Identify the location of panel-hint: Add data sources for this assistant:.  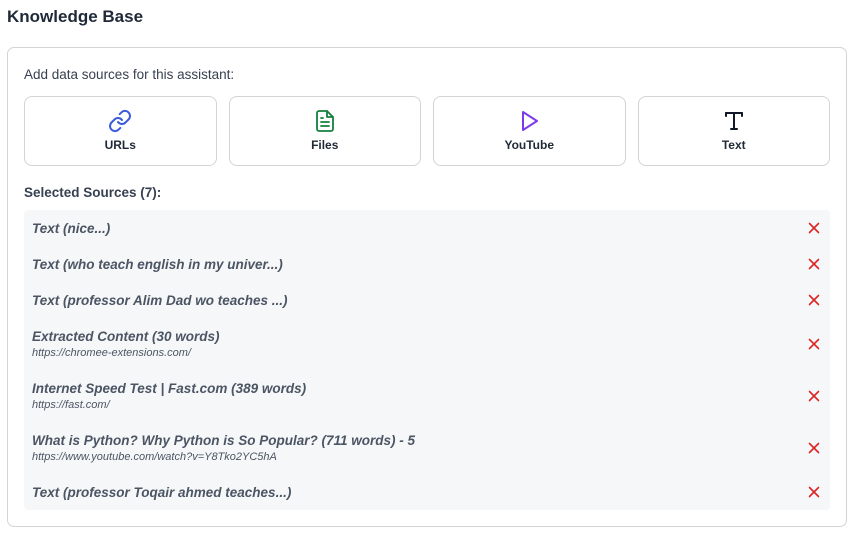
(129, 74).